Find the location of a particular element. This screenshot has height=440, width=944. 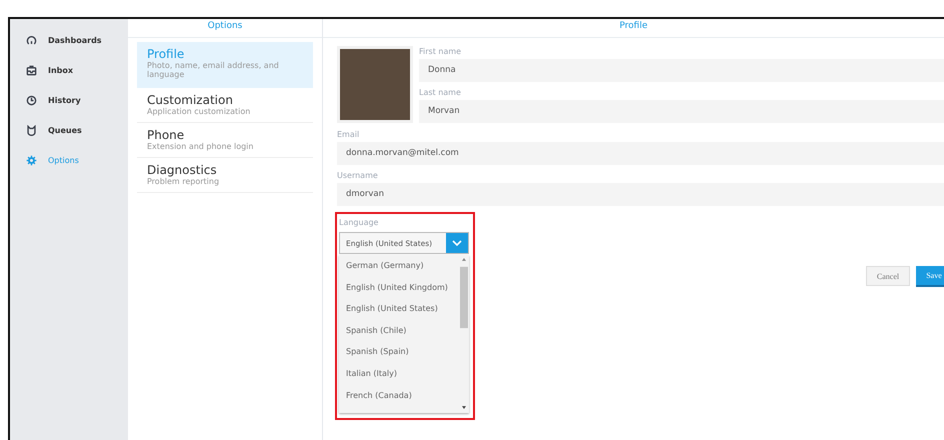

input-field: dmorvan is located at coordinates (640, 194).